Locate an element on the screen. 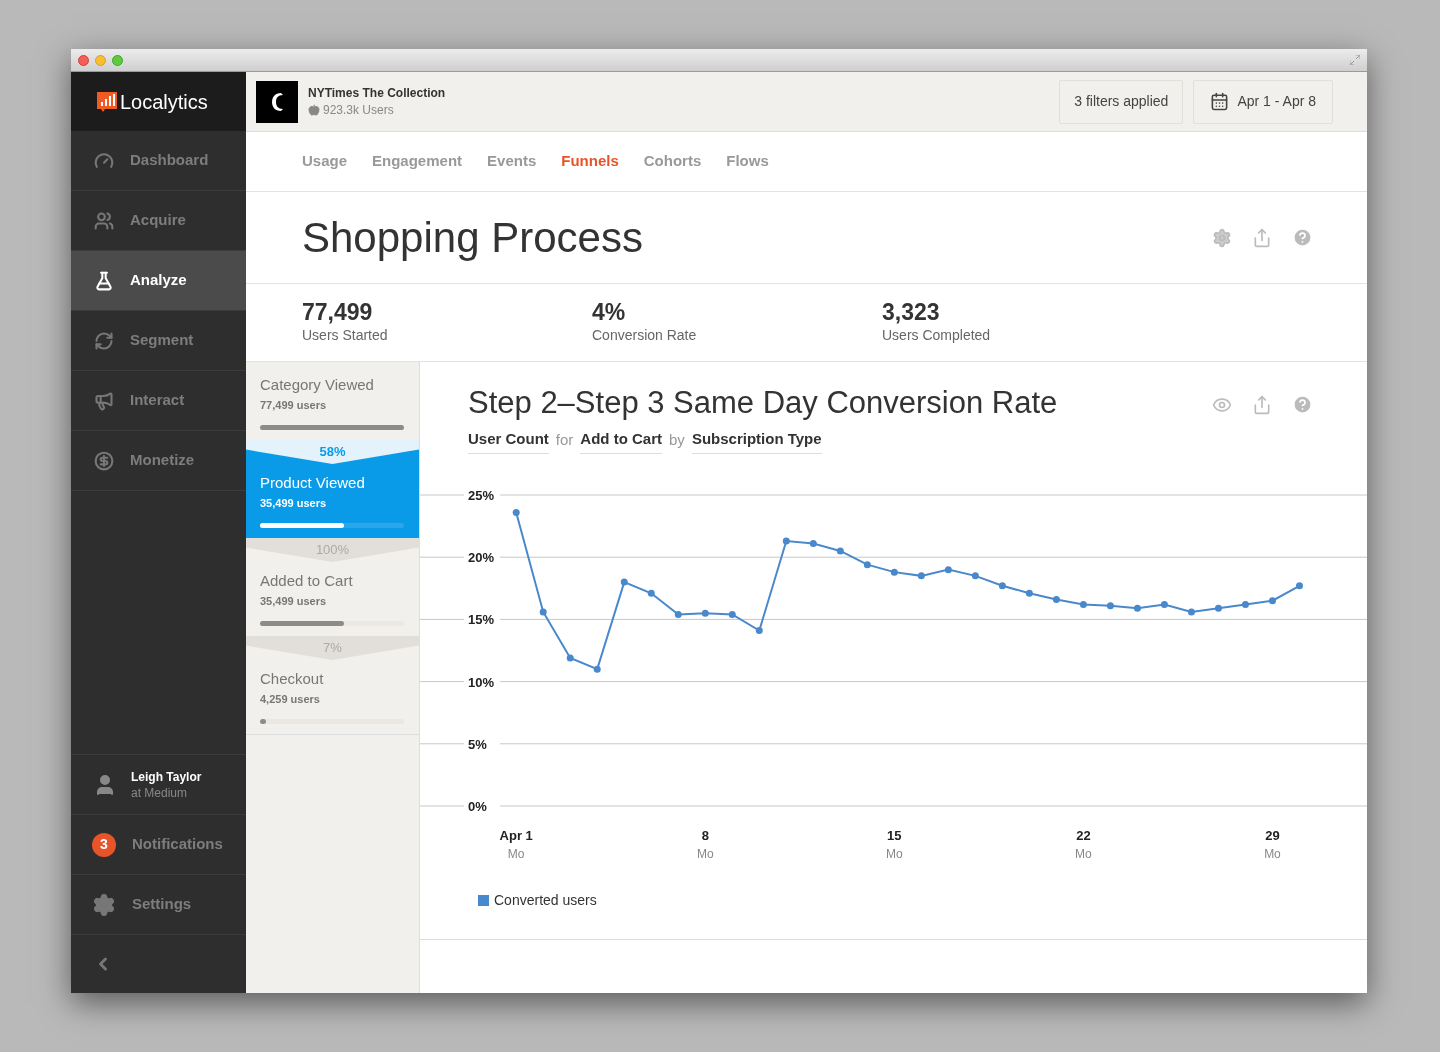 The image size is (1440, 1052). step-name: Added to Cart is located at coordinates (307, 581).